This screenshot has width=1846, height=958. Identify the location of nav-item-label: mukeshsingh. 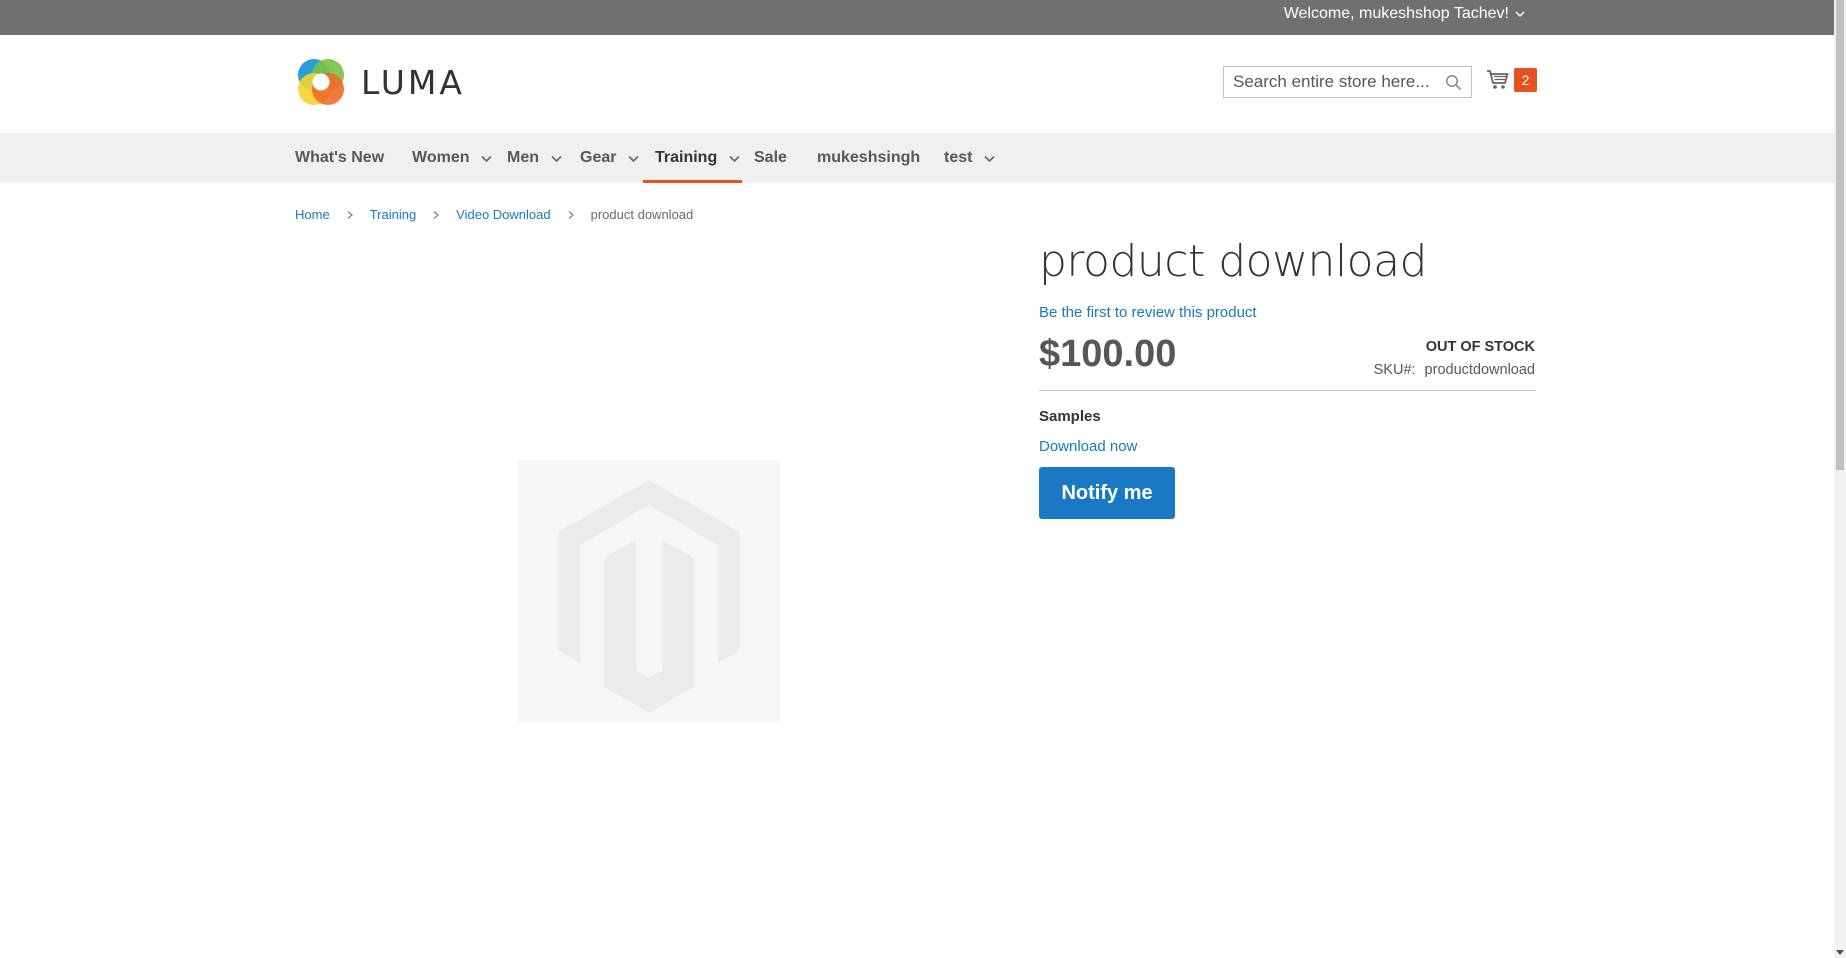
(869, 157).